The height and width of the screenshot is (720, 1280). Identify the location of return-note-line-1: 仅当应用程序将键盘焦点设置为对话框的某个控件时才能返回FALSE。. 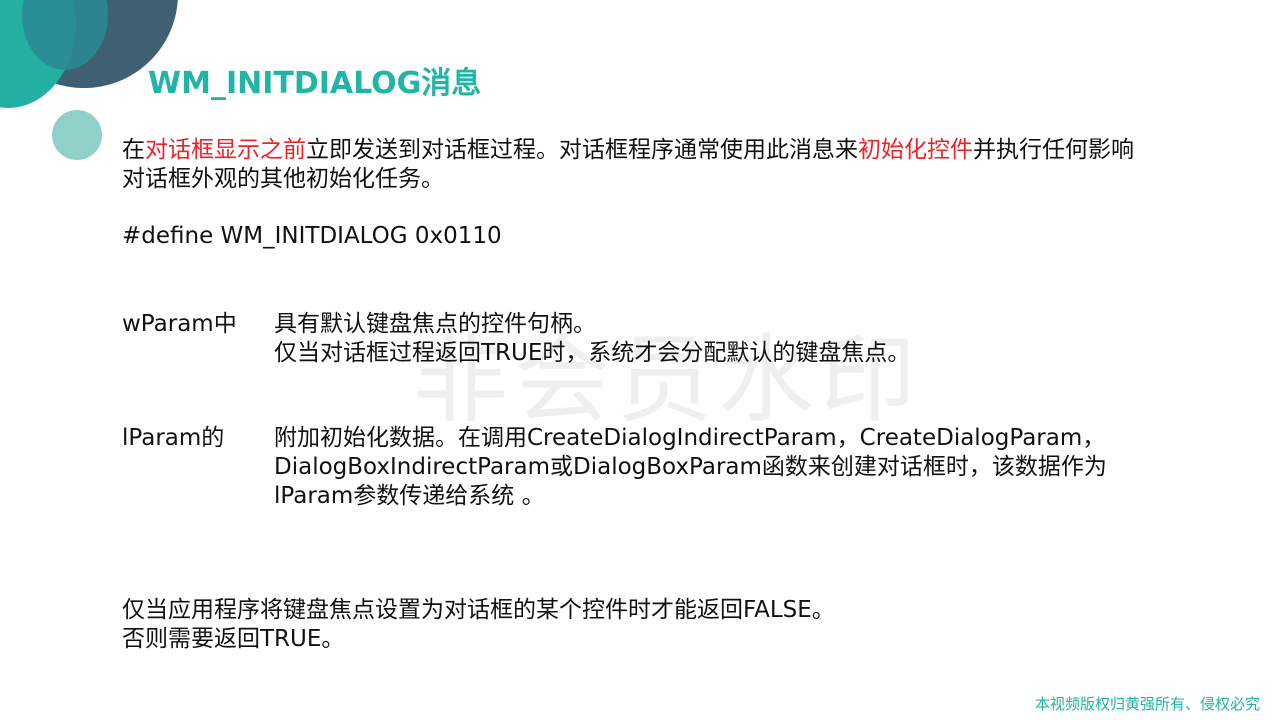
(478, 610).